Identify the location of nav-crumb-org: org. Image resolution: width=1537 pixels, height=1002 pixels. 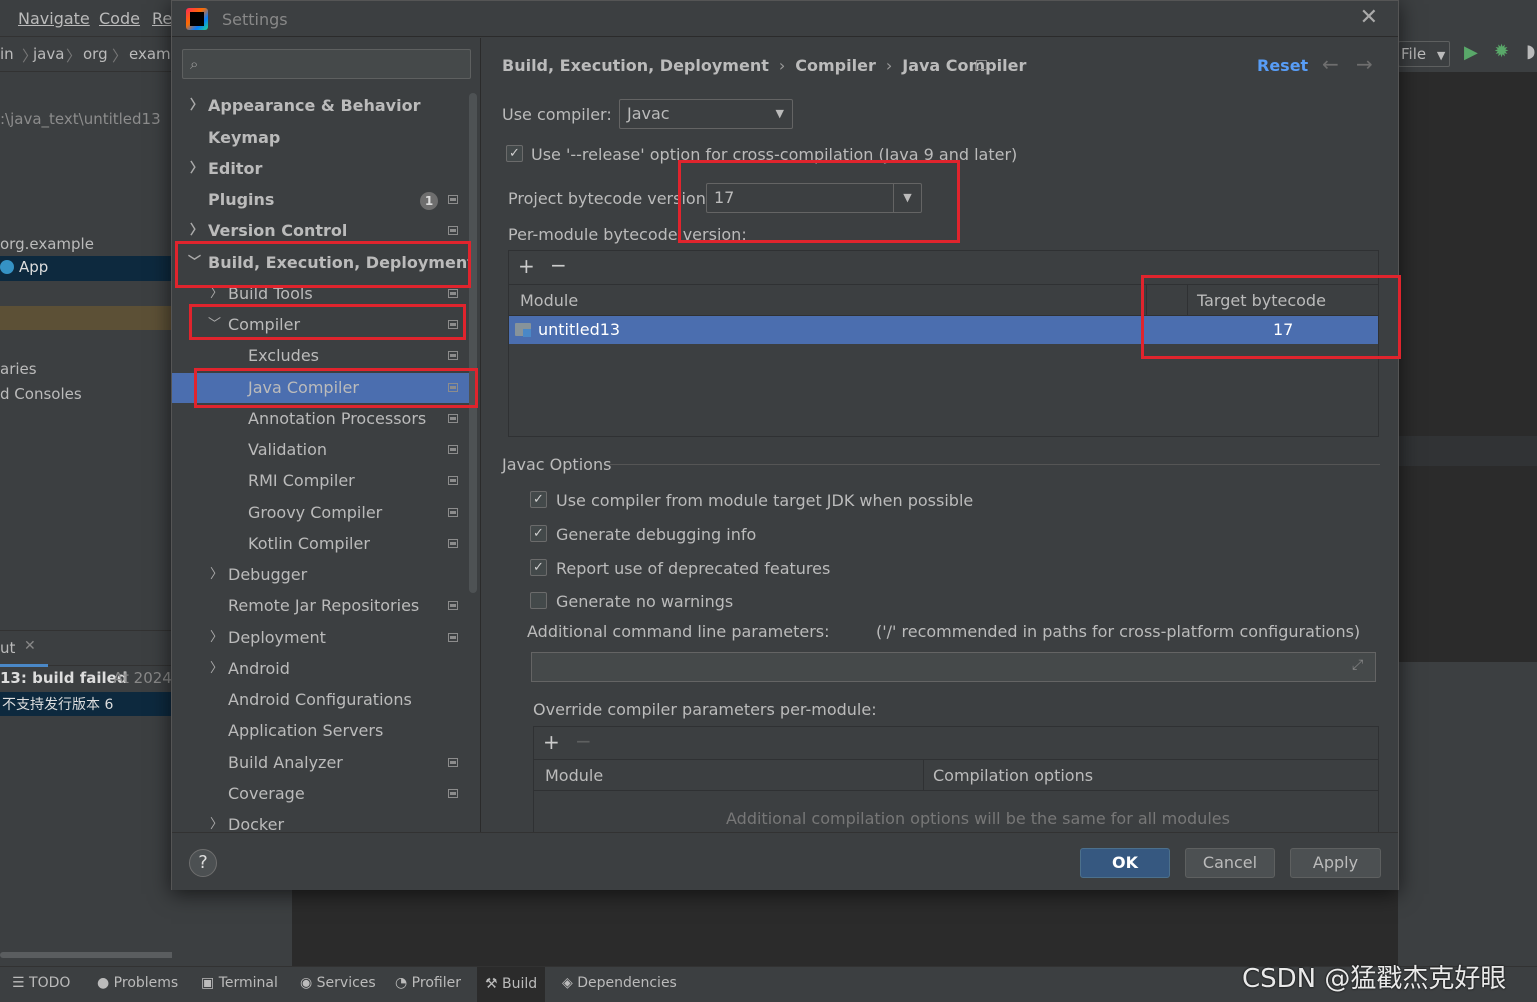
(95, 54).